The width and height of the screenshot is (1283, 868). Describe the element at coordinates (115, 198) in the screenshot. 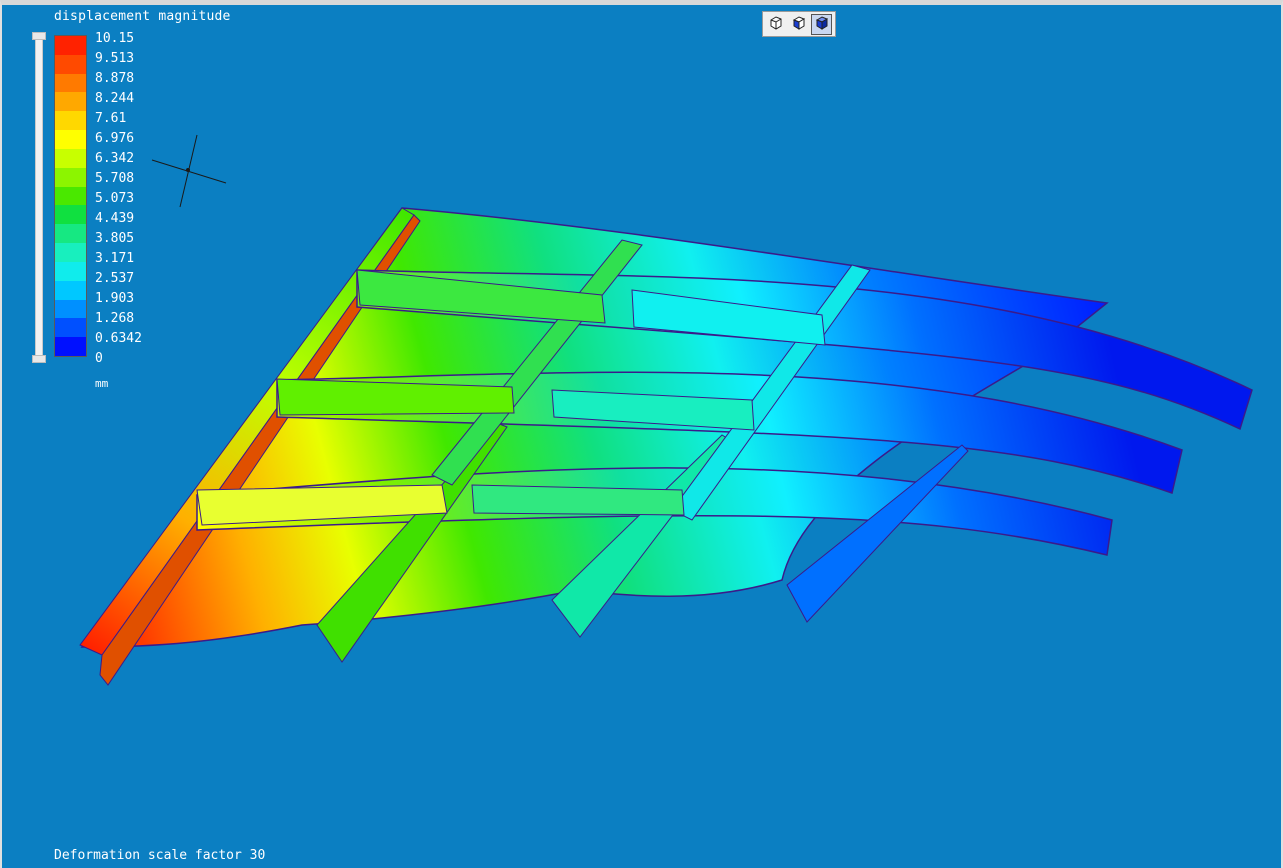

I see `legend-tick-label: 5.073` at that location.